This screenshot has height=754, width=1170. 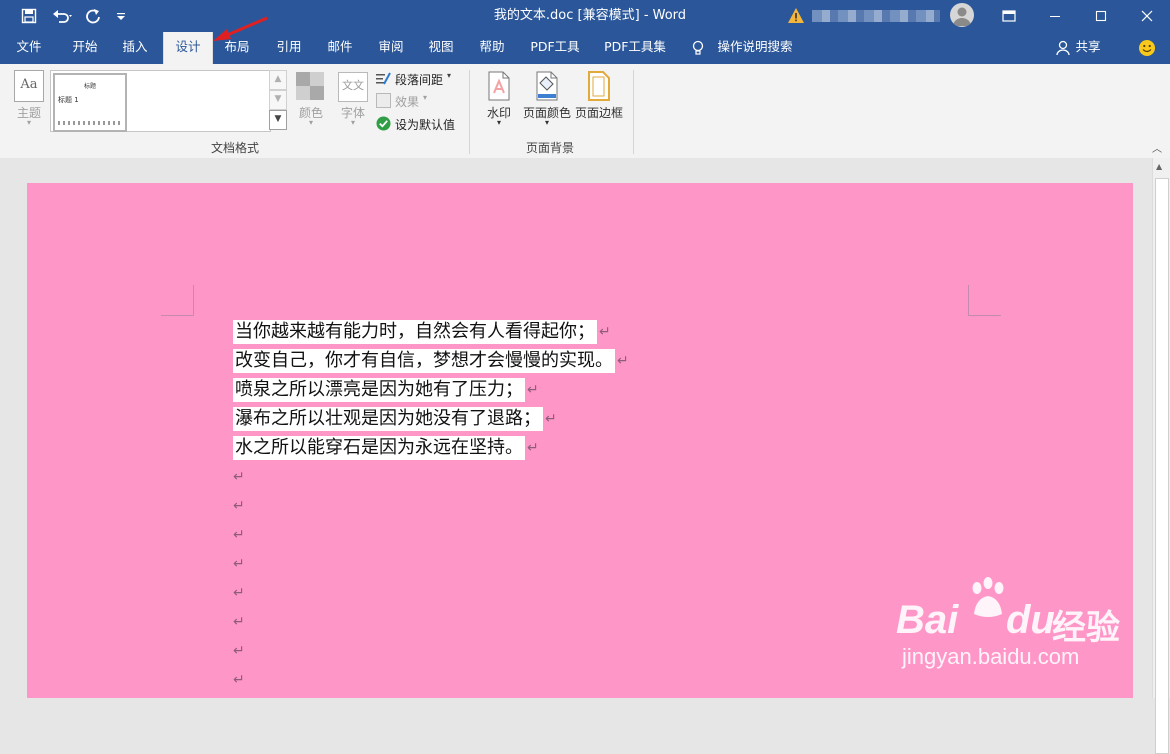 What do you see at coordinates (29, 98) in the screenshot?
I see `themes-button: Aa 主题 ▾` at bounding box center [29, 98].